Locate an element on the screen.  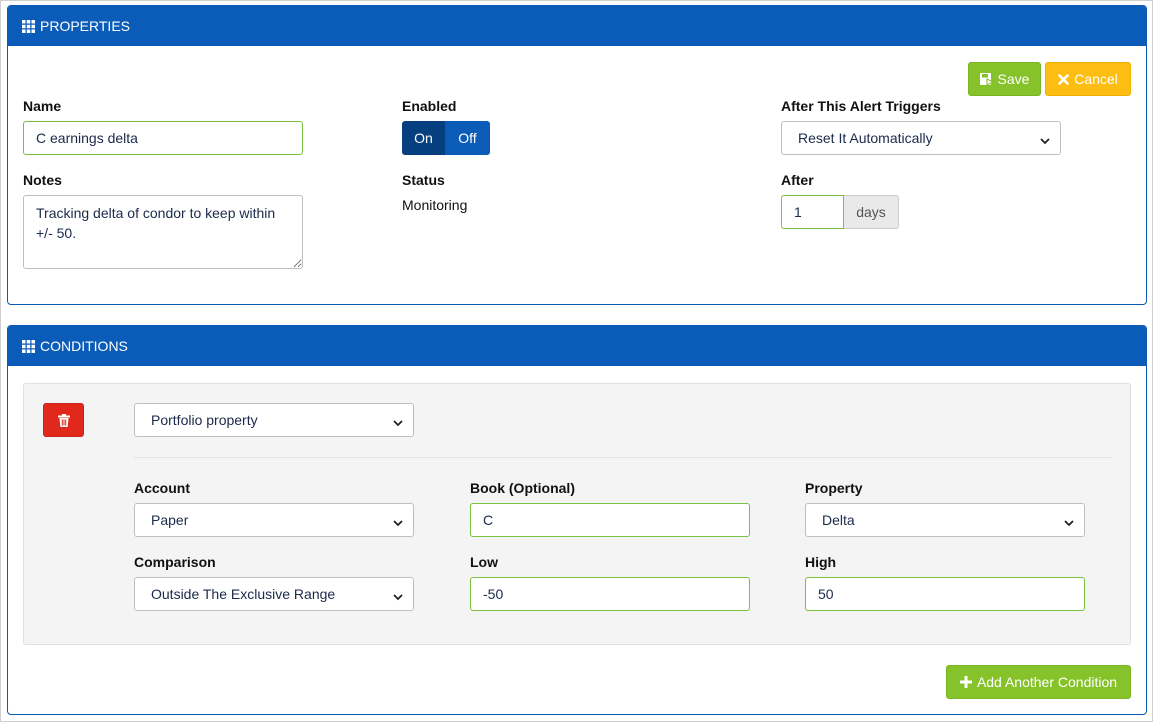
save-button: Save is located at coordinates (1004, 79).